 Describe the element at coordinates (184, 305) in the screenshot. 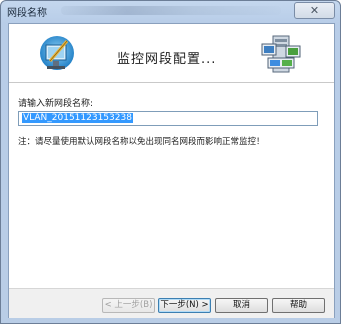

I see `next-button: 下一步(N) >` at that location.